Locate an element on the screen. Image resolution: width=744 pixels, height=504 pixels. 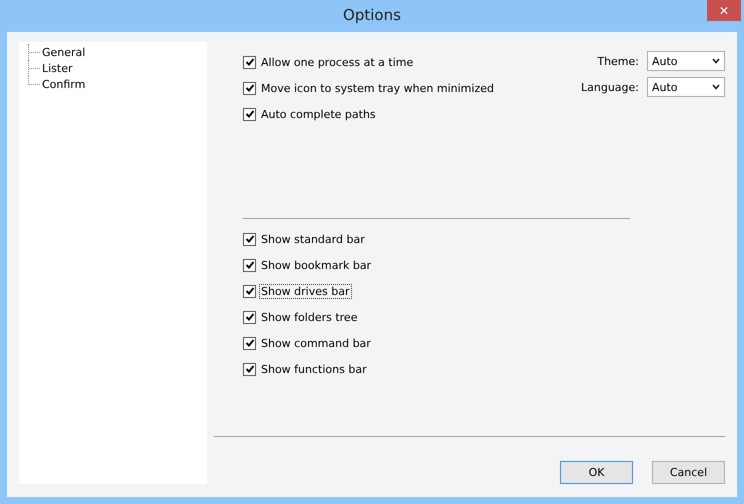
ok-button: OK is located at coordinates (596, 472).